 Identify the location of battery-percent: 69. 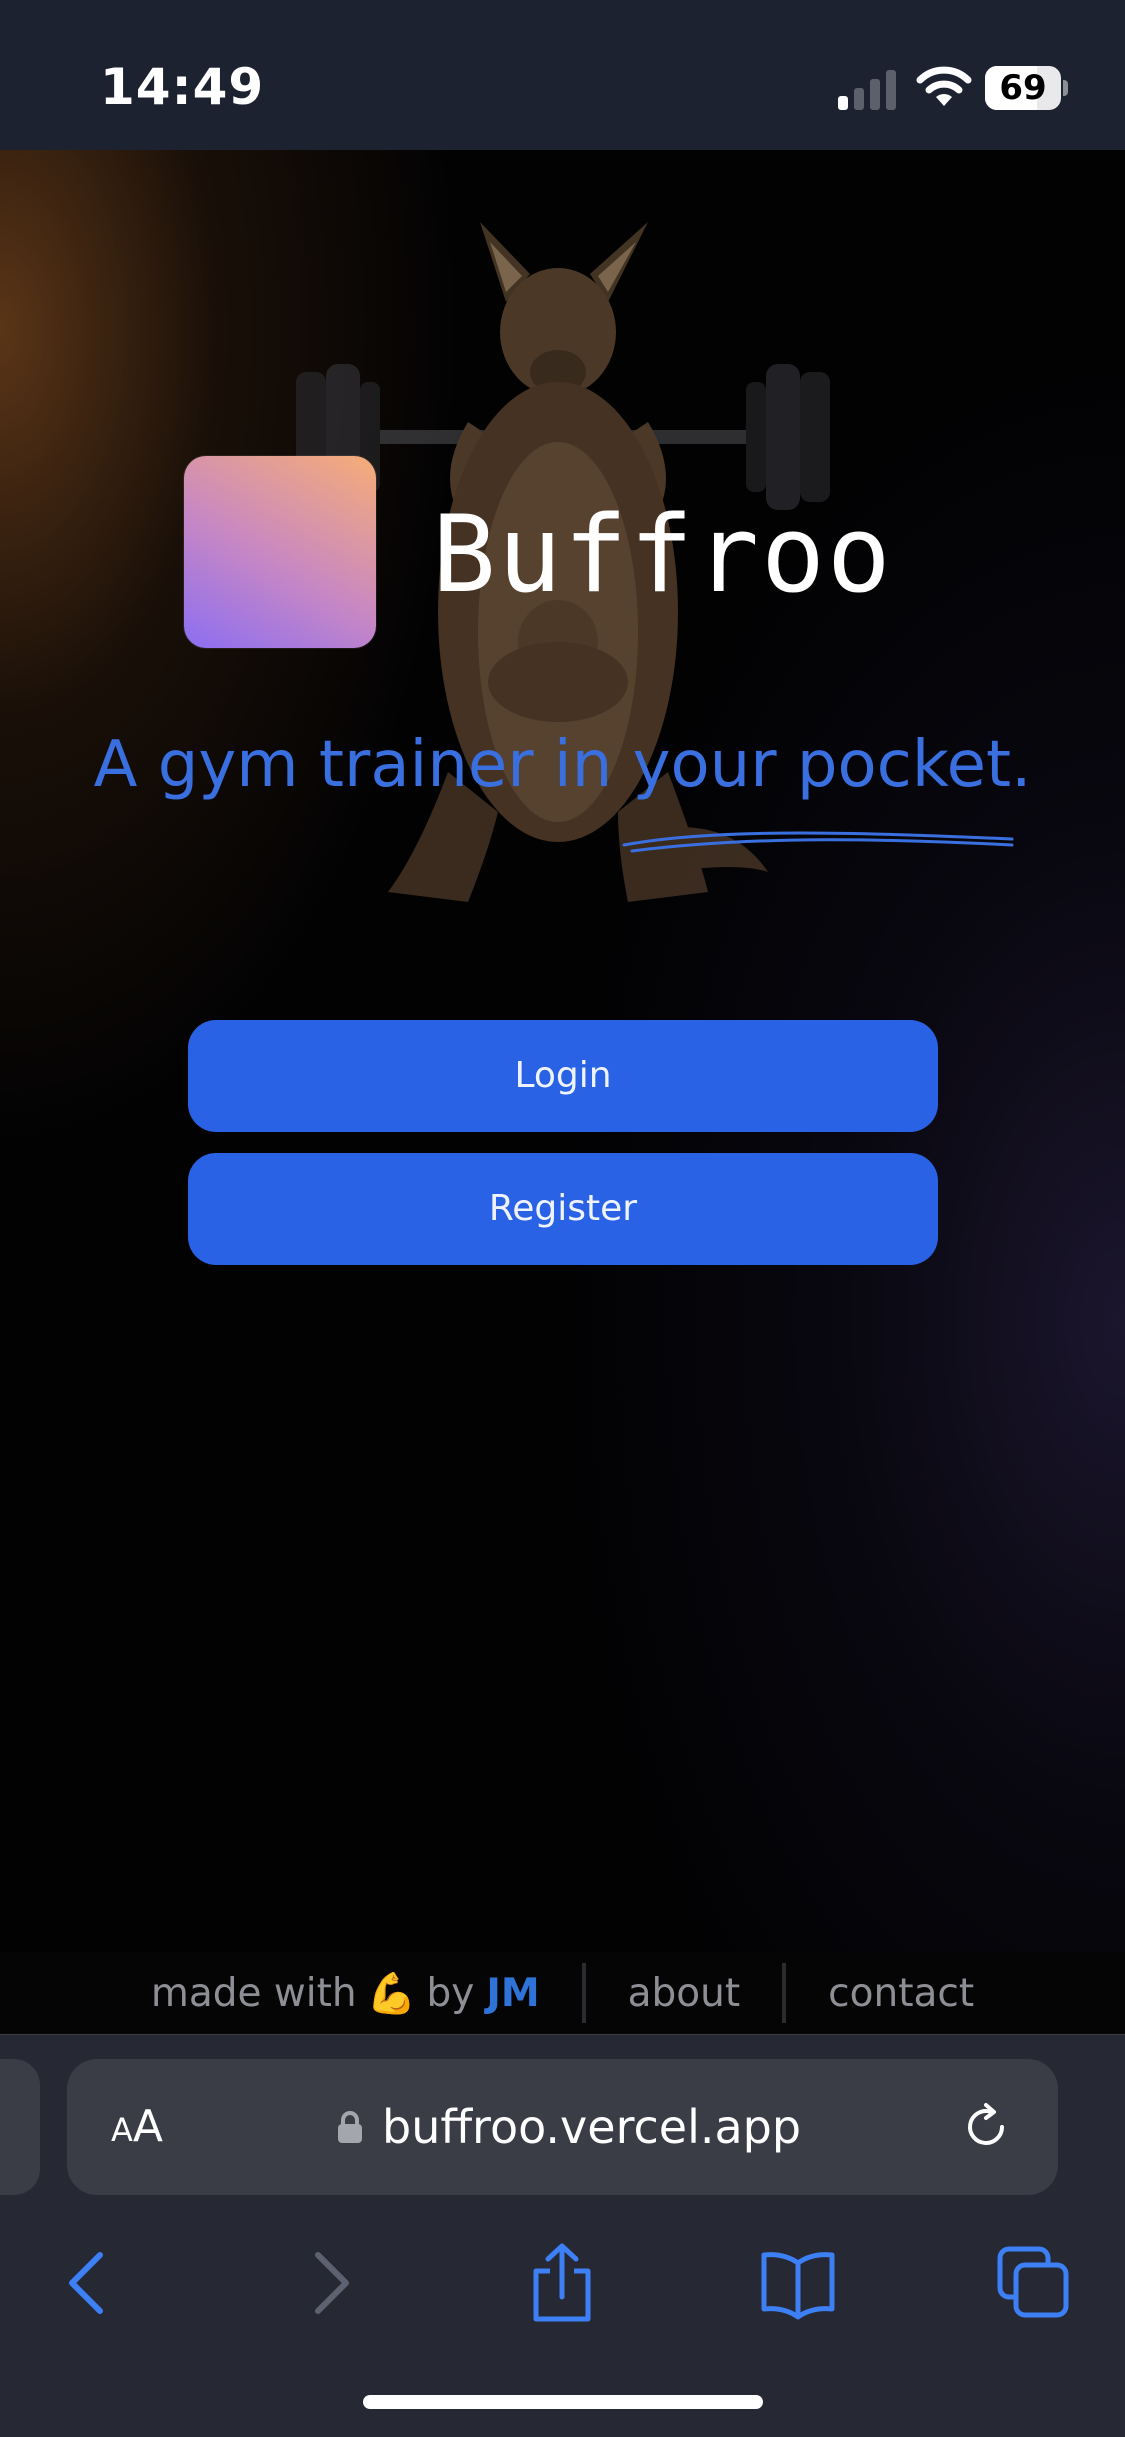
(1023, 88).